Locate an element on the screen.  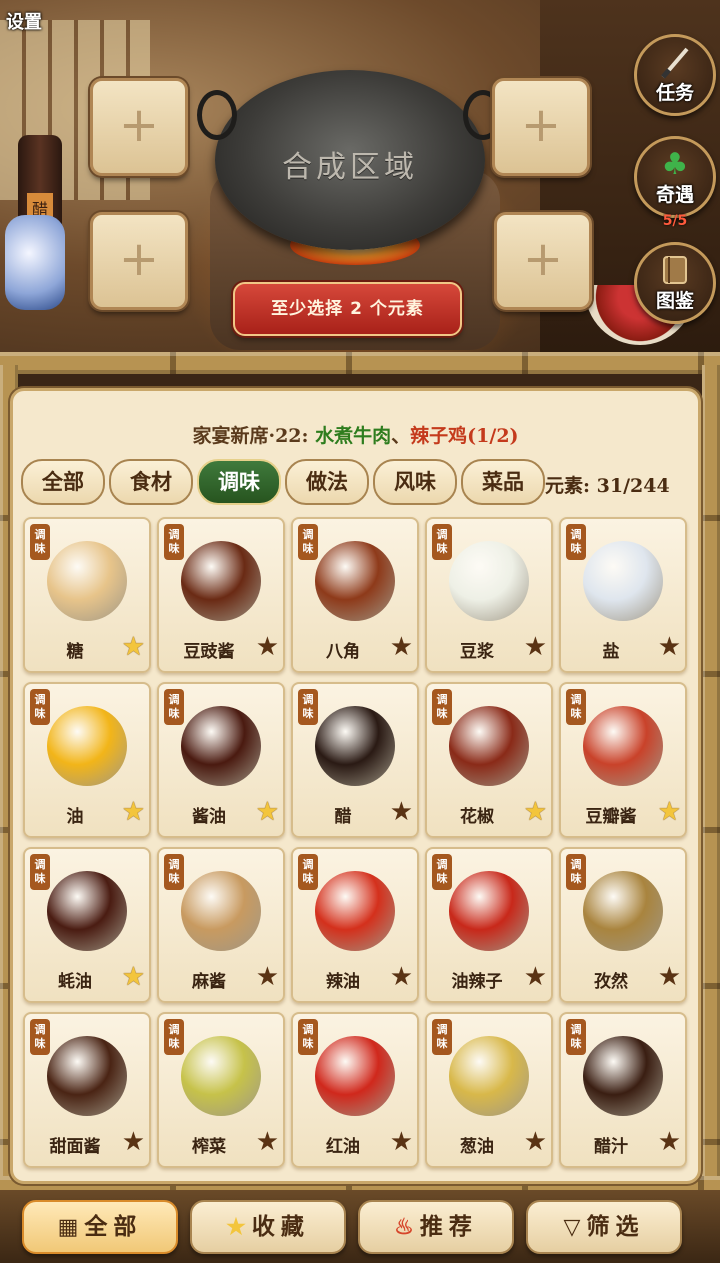
element-card: 调味 蚝油 ★ is located at coordinates (87, 925).